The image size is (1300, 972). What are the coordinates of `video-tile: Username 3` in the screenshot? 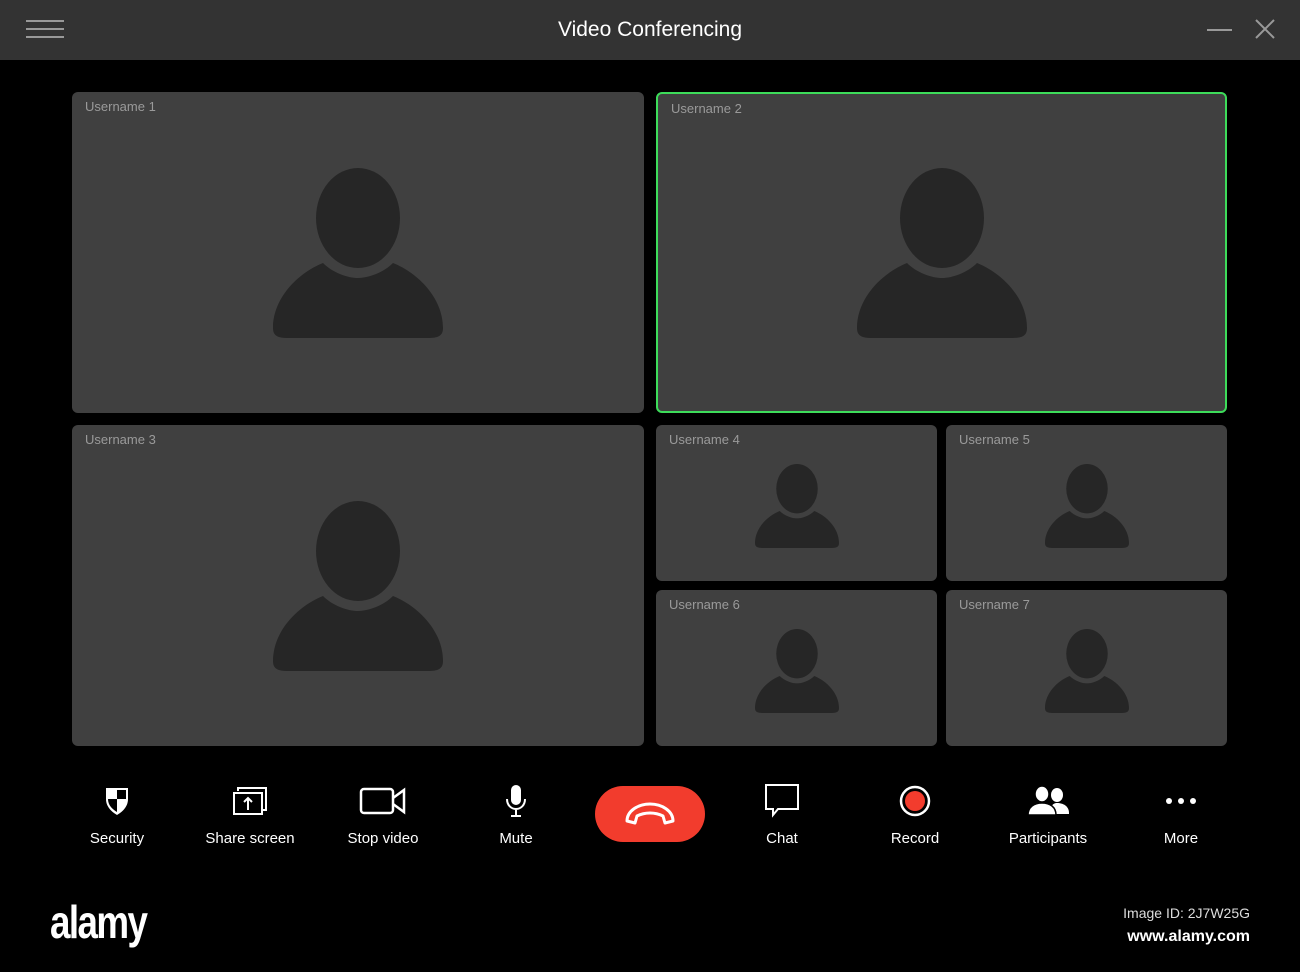 It's located at (358, 585).